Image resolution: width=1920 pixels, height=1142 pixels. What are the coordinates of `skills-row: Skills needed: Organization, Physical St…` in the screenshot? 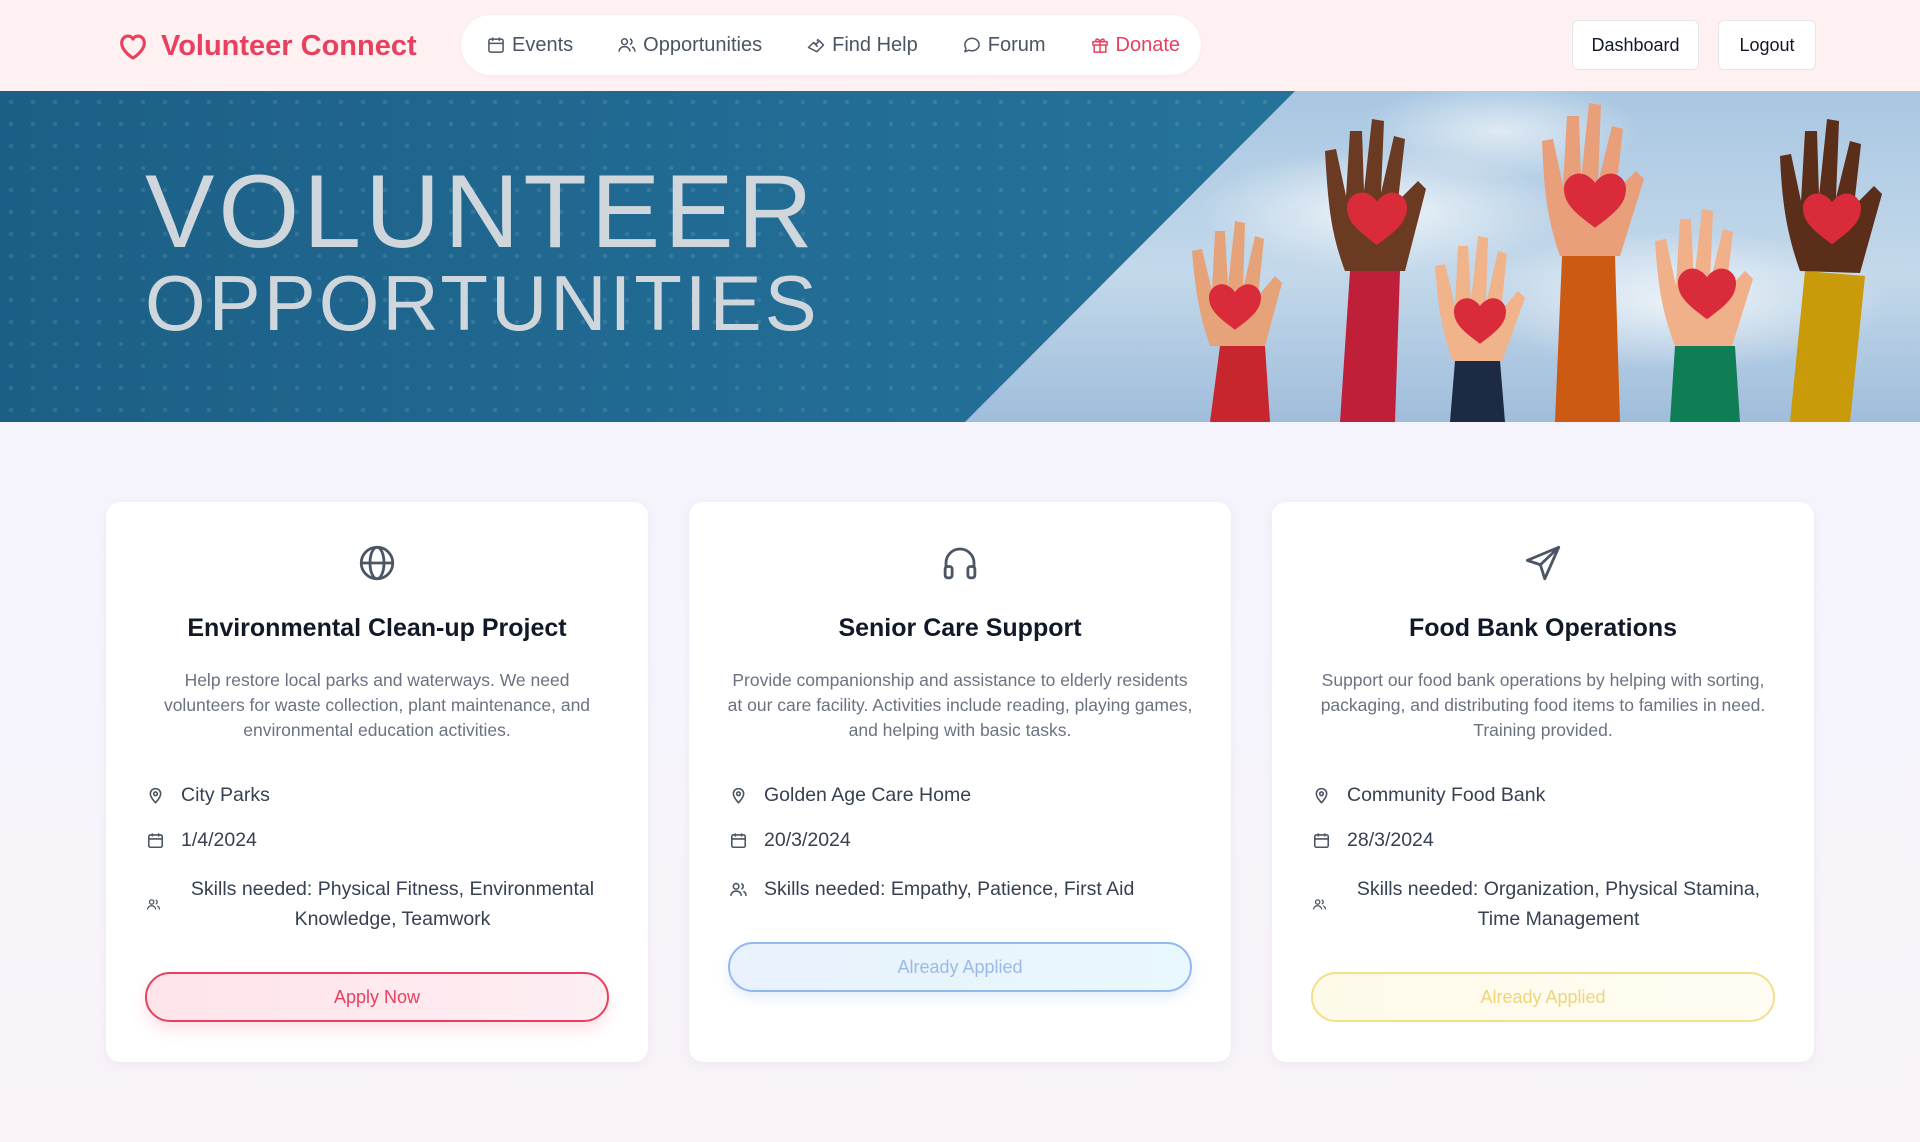 It's located at (1543, 904).